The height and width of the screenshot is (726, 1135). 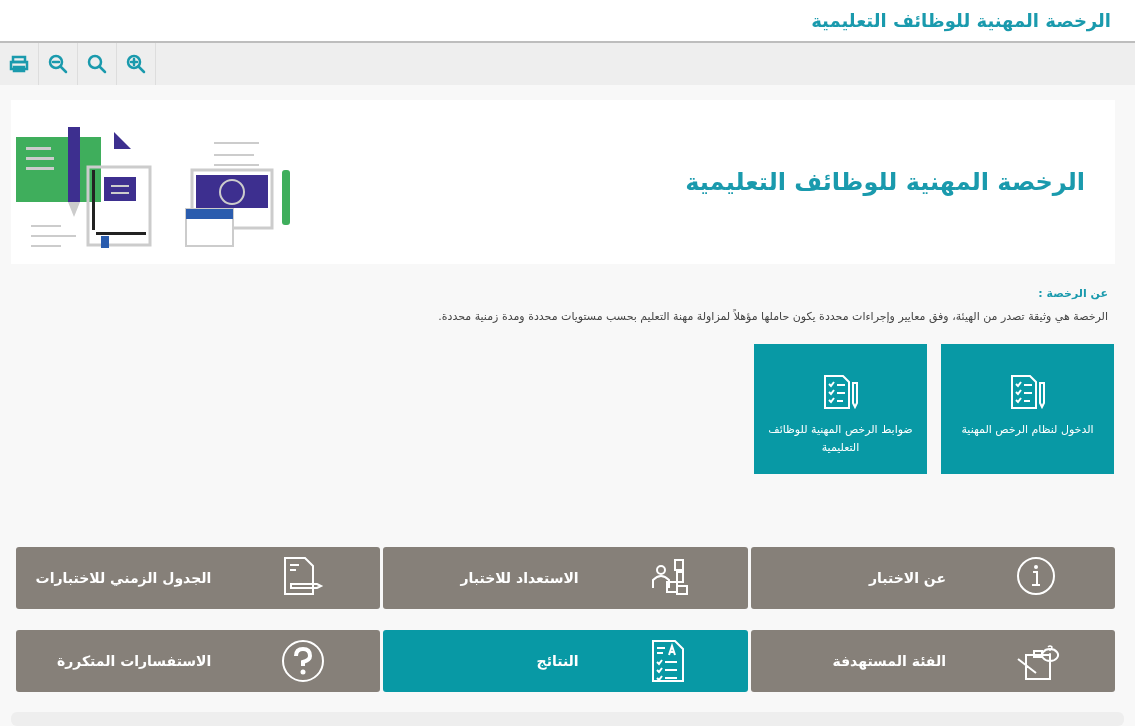 What do you see at coordinates (303, 661) in the screenshot?
I see `question-mark-icon` at bounding box center [303, 661].